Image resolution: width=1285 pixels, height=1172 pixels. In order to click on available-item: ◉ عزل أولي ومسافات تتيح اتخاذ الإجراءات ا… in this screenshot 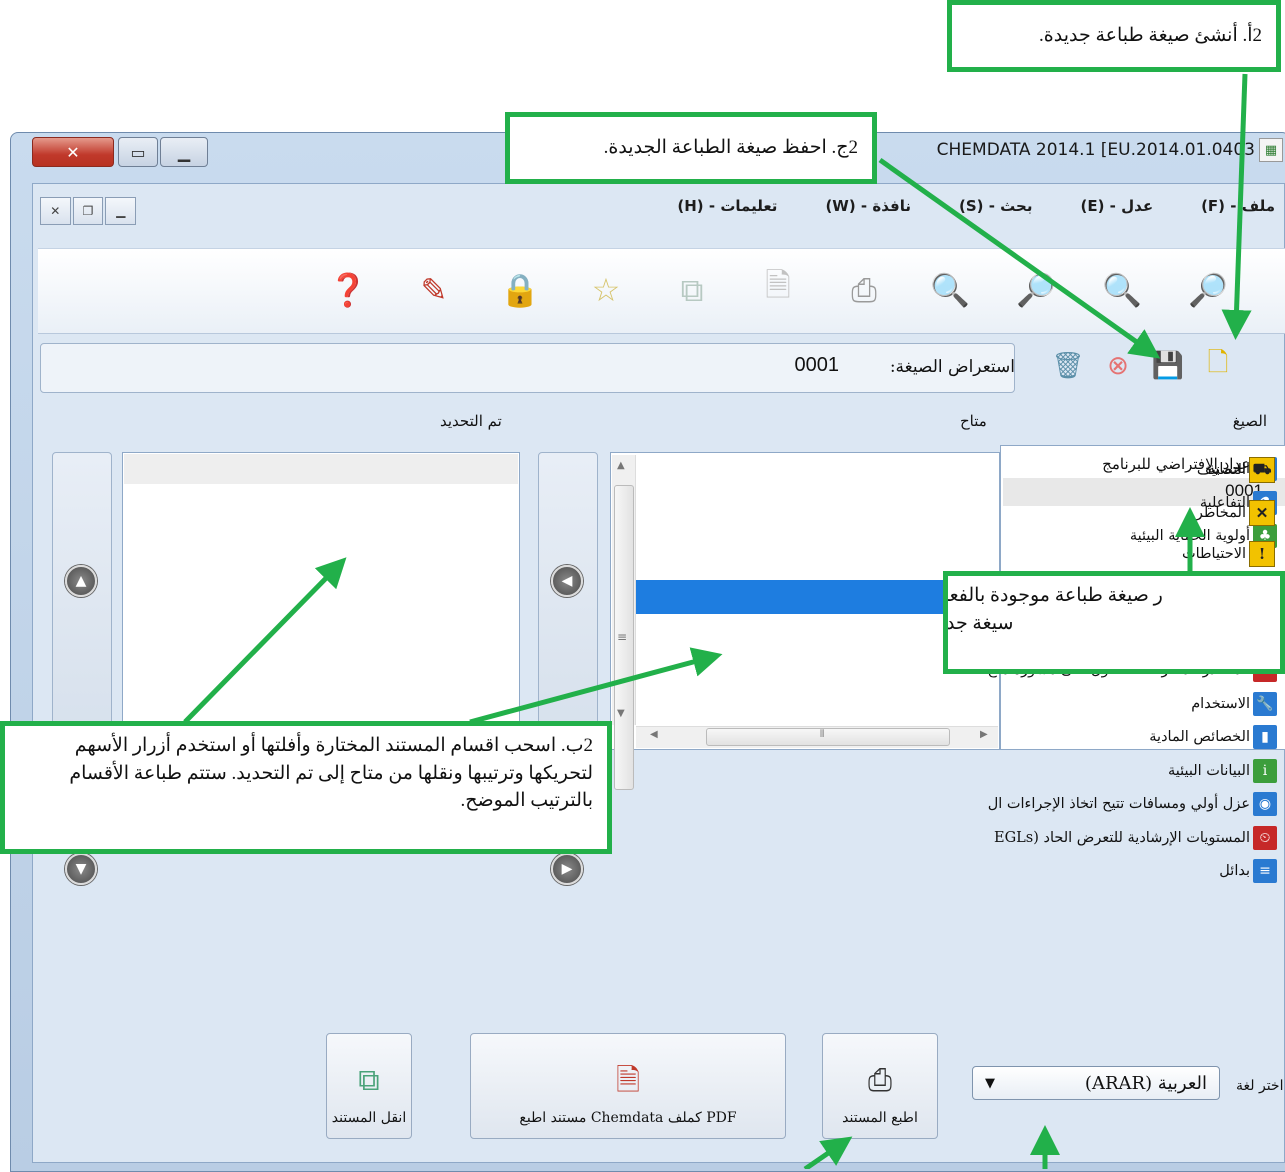, I will do `click(1093, 804)`.